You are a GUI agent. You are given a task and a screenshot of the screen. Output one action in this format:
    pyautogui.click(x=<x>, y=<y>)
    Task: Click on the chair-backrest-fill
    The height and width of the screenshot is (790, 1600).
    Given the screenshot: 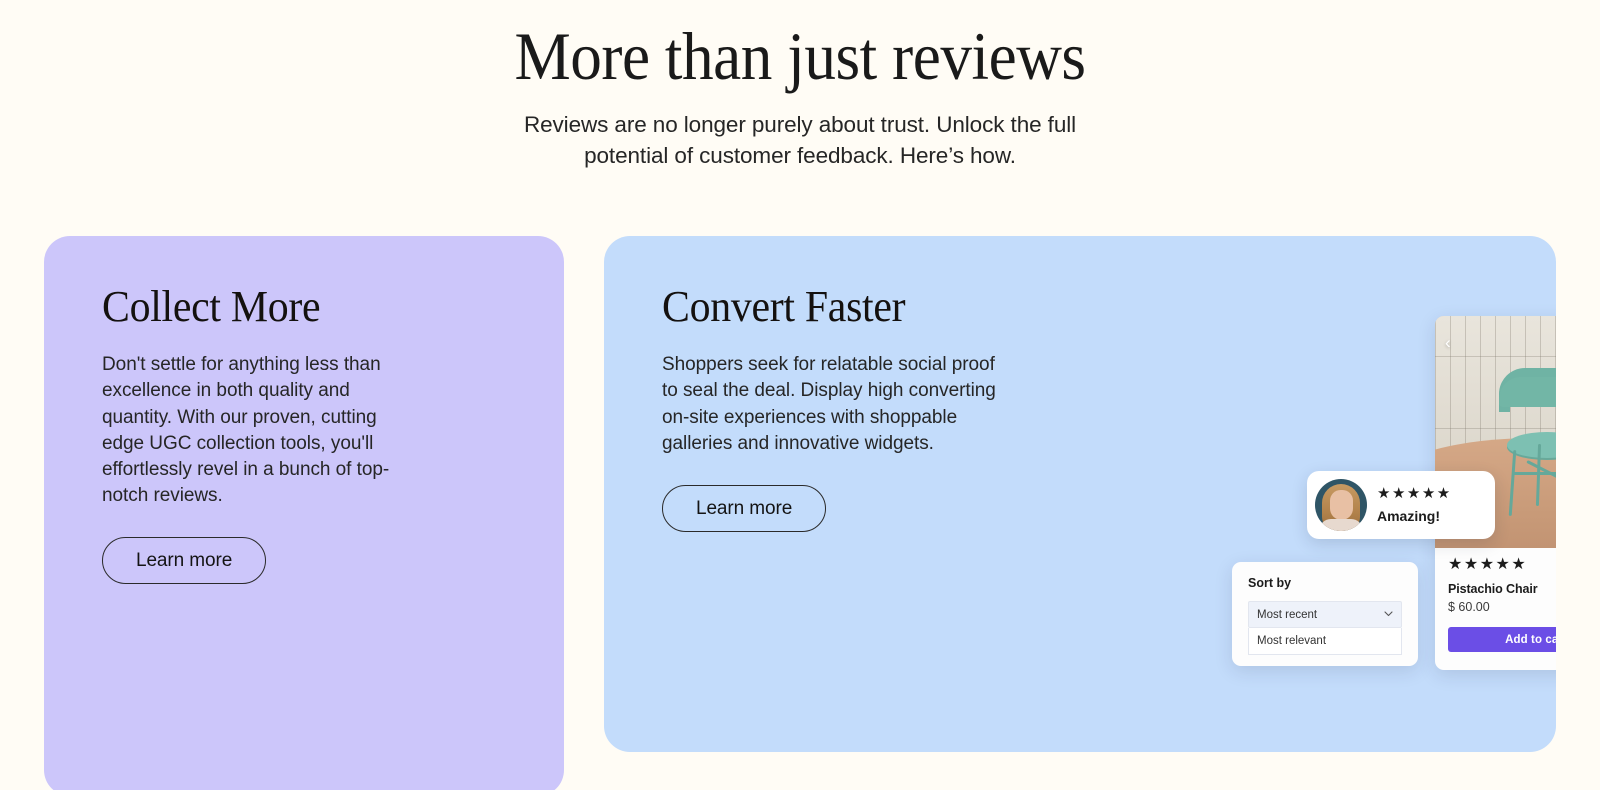 What is the action you would take?
    pyautogui.click(x=1527, y=392)
    